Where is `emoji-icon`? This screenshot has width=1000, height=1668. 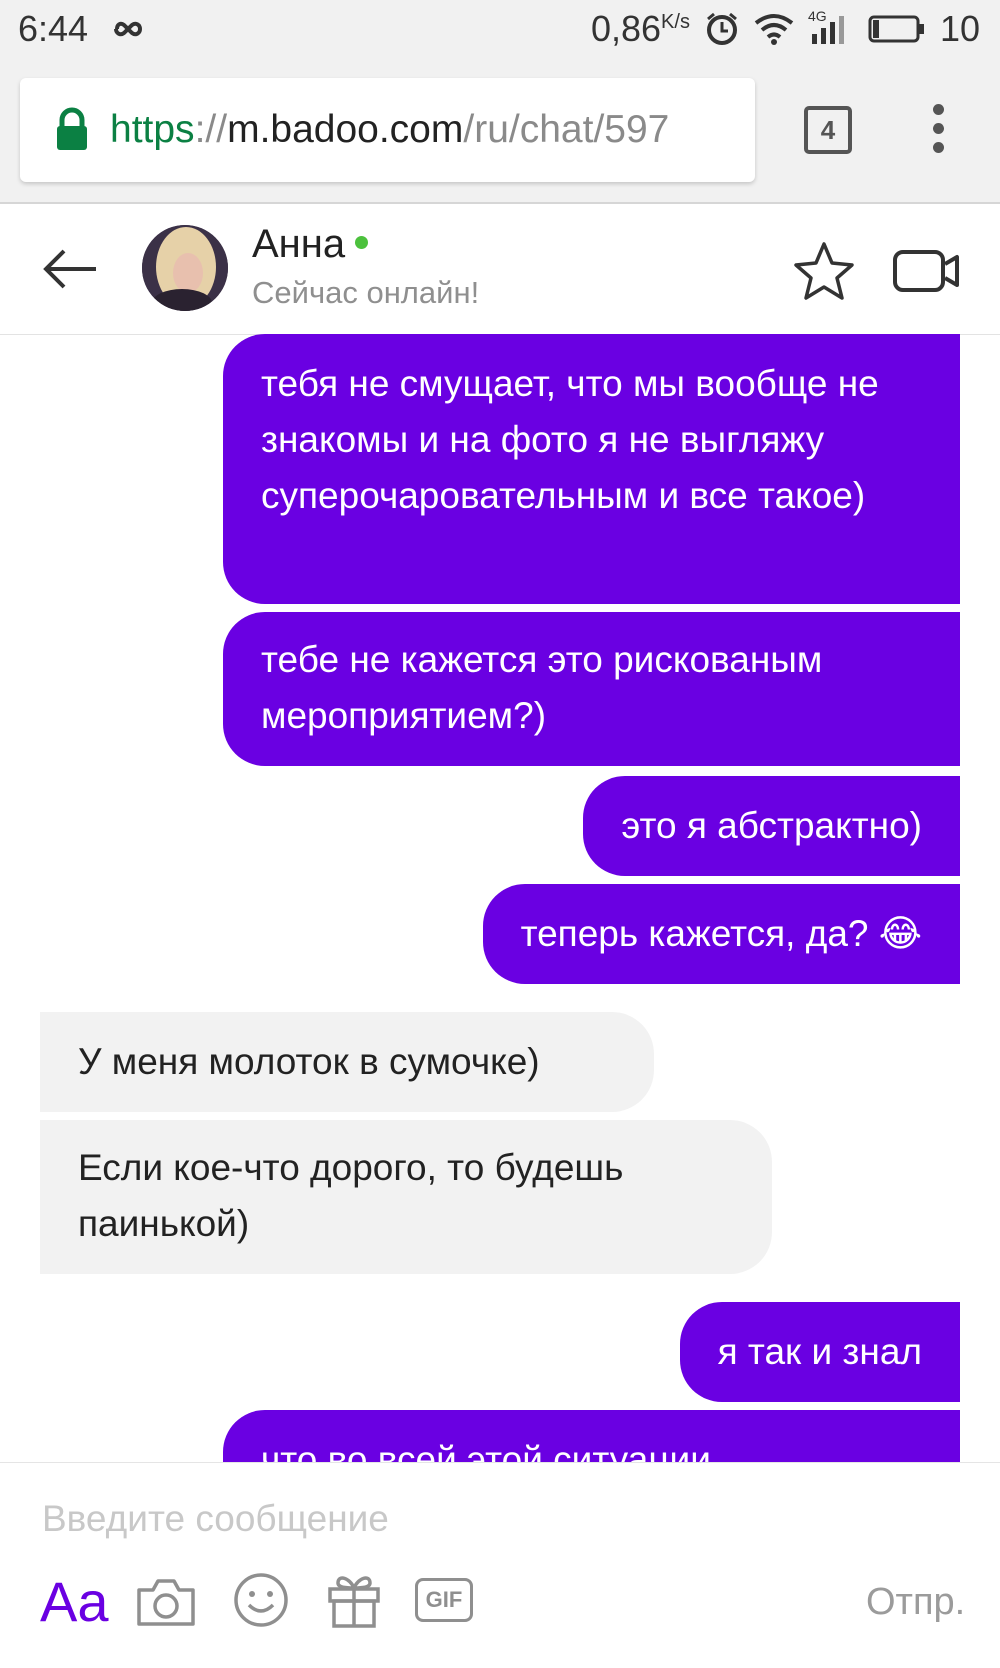
emoji-icon is located at coordinates (261, 1600).